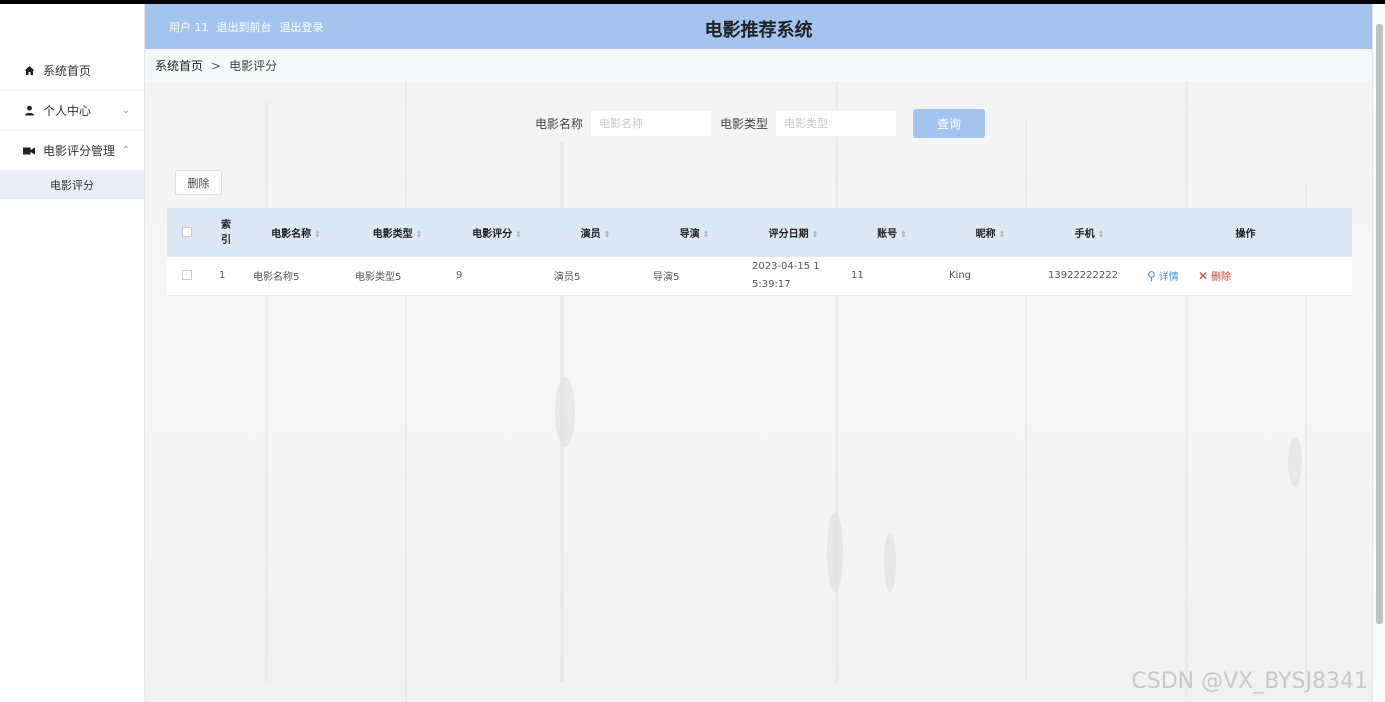 Image resolution: width=1385 pixels, height=702 pixels. I want to click on cell-date: 2023-04-15 15:39:17, so click(786, 275).